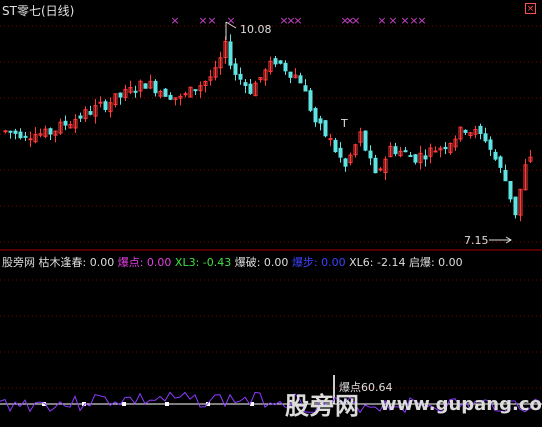  What do you see at coordinates (379, 262) in the screenshot?
I see `indicator-item: XL6: -2.14` at bounding box center [379, 262].